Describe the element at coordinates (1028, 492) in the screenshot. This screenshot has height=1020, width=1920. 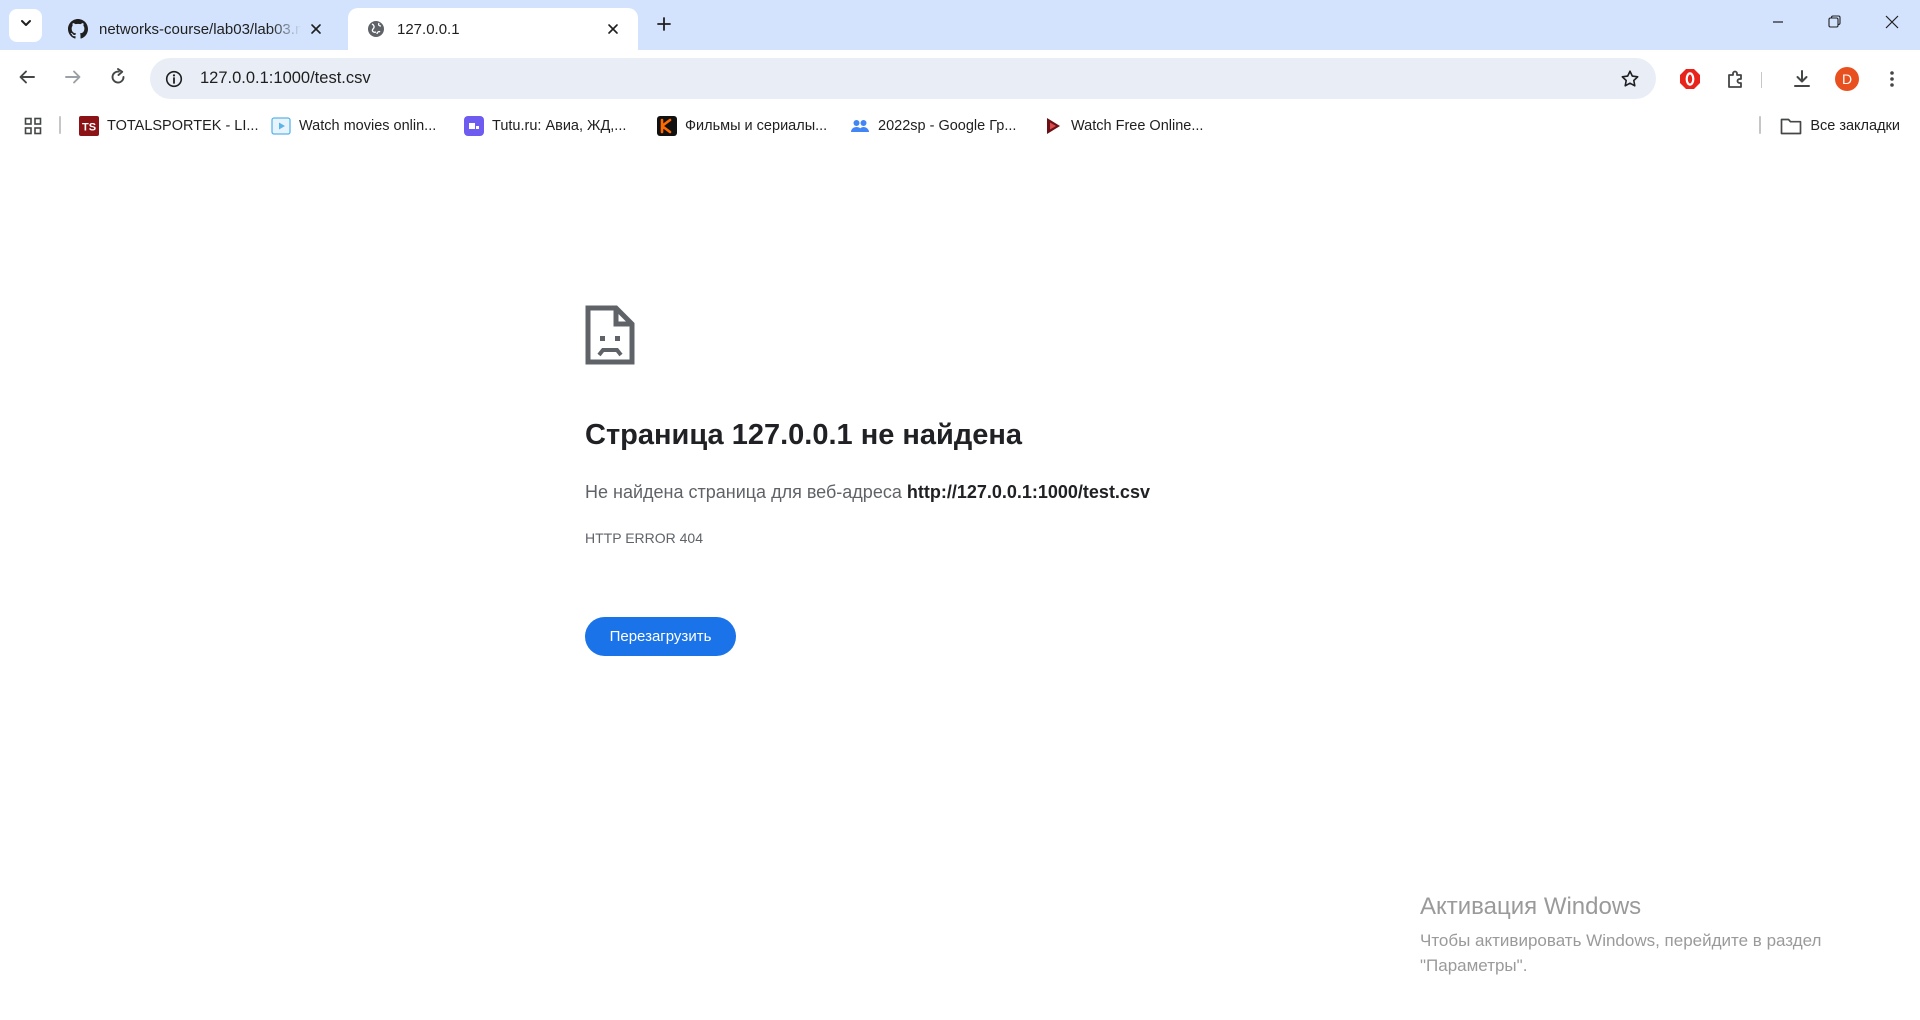
I see `error-url: http://127.0.0.1:1000/test.csv` at that location.